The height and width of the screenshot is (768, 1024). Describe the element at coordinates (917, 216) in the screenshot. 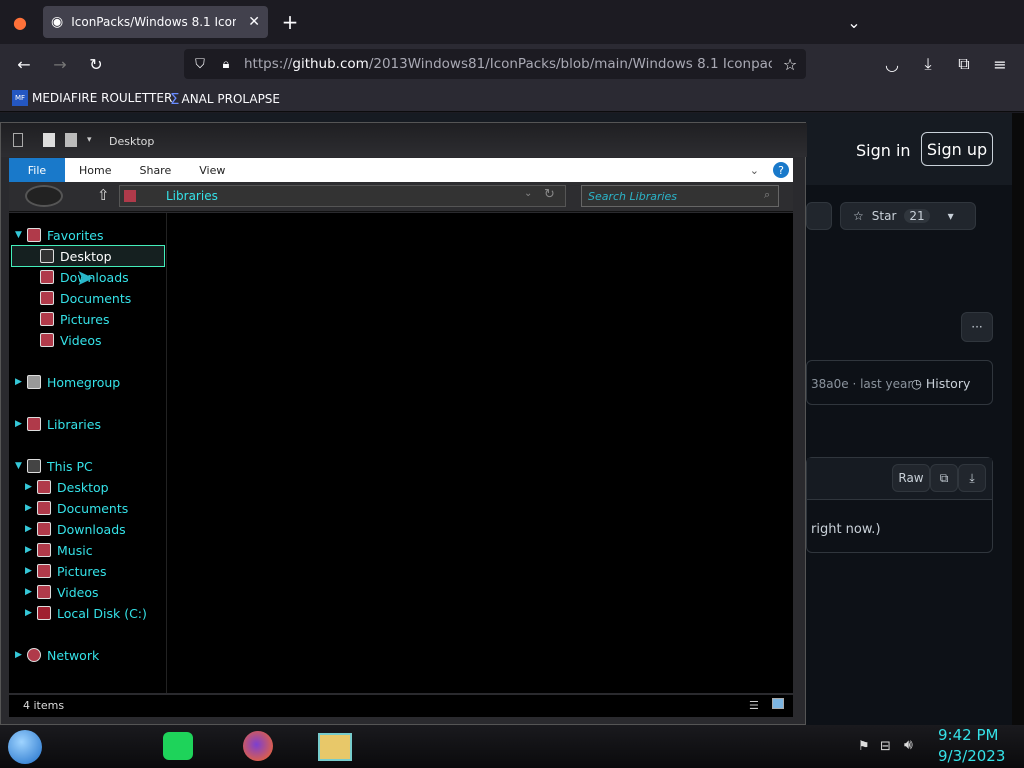

I see `star-count: 21` at that location.